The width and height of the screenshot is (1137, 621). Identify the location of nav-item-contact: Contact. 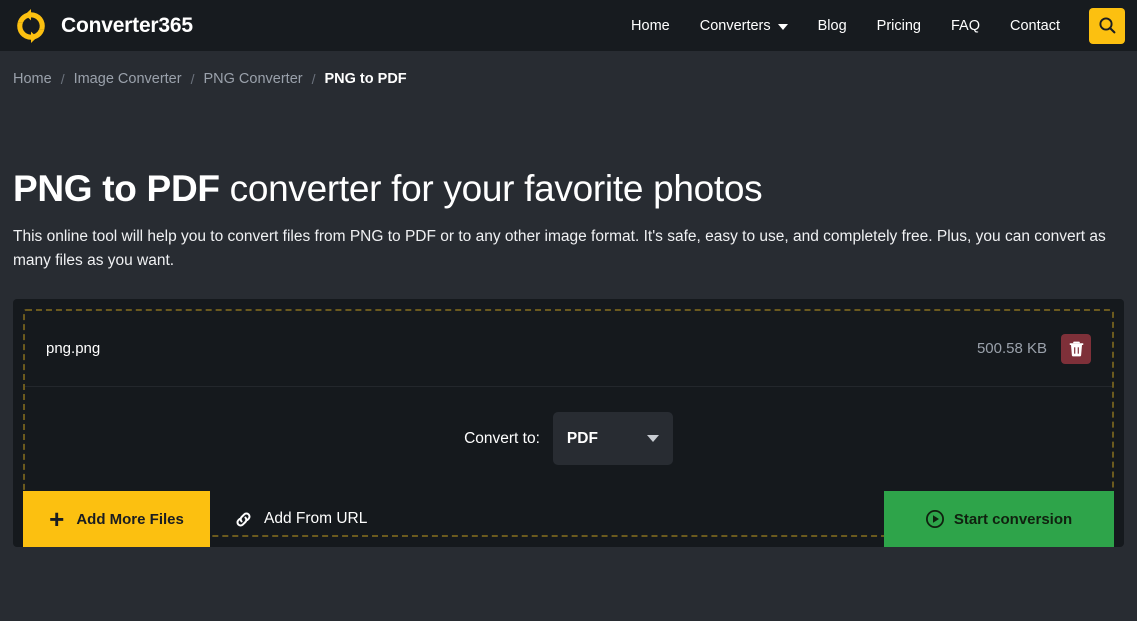
(1035, 26).